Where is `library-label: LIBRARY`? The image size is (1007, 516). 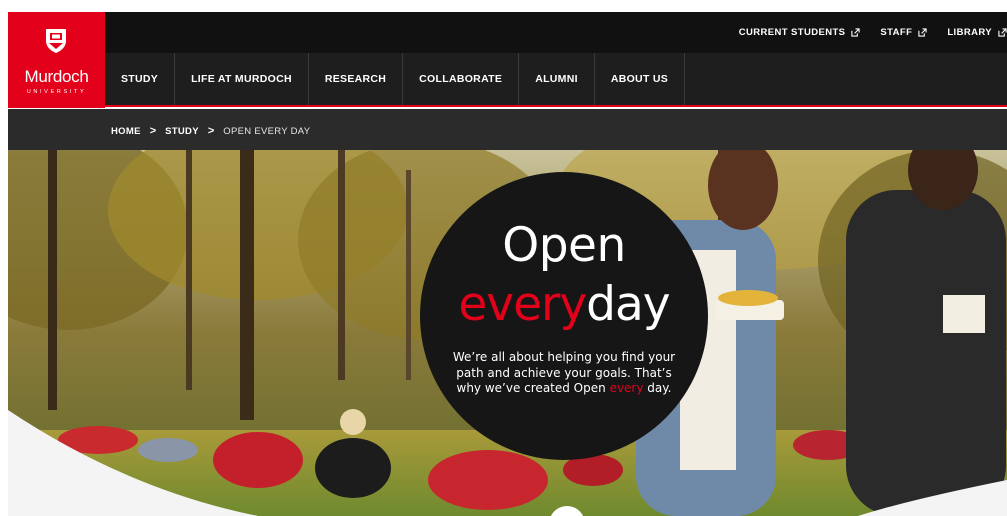
library-label: LIBRARY is located at coordinates (969, 32).